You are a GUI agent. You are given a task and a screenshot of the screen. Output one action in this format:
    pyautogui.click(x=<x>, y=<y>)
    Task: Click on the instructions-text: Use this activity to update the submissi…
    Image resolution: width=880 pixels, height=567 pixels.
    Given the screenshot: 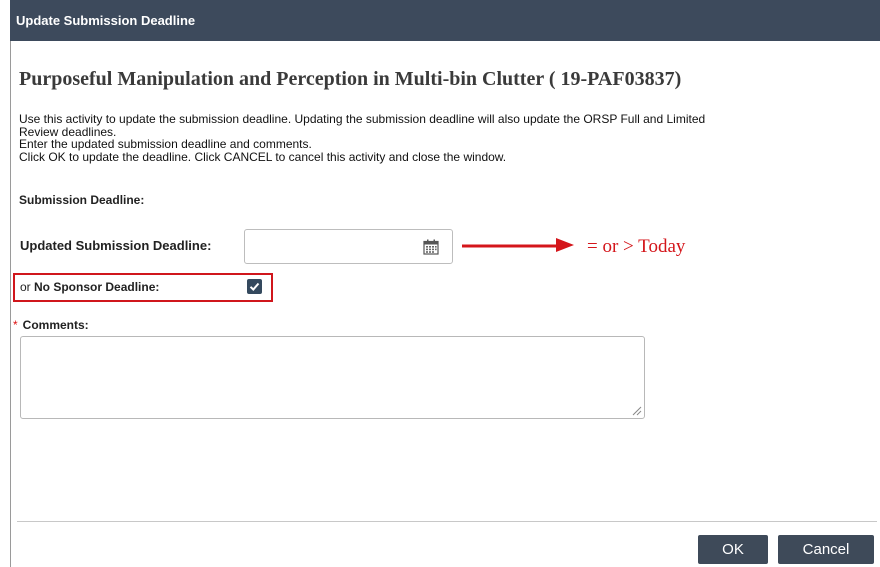 What is the action you would take?
    pyautogui.click(x=444, y=138)
    